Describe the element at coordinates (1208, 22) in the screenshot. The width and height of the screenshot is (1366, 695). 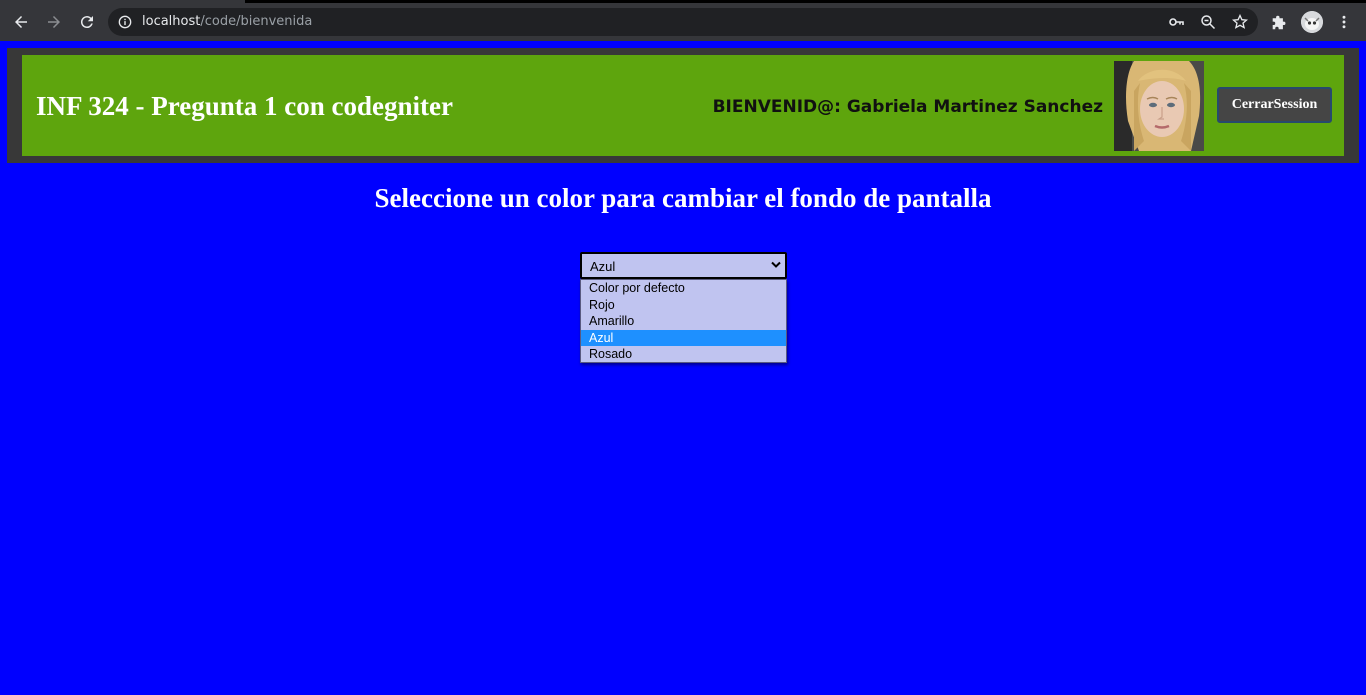
I see `zoom-icon` at that location.